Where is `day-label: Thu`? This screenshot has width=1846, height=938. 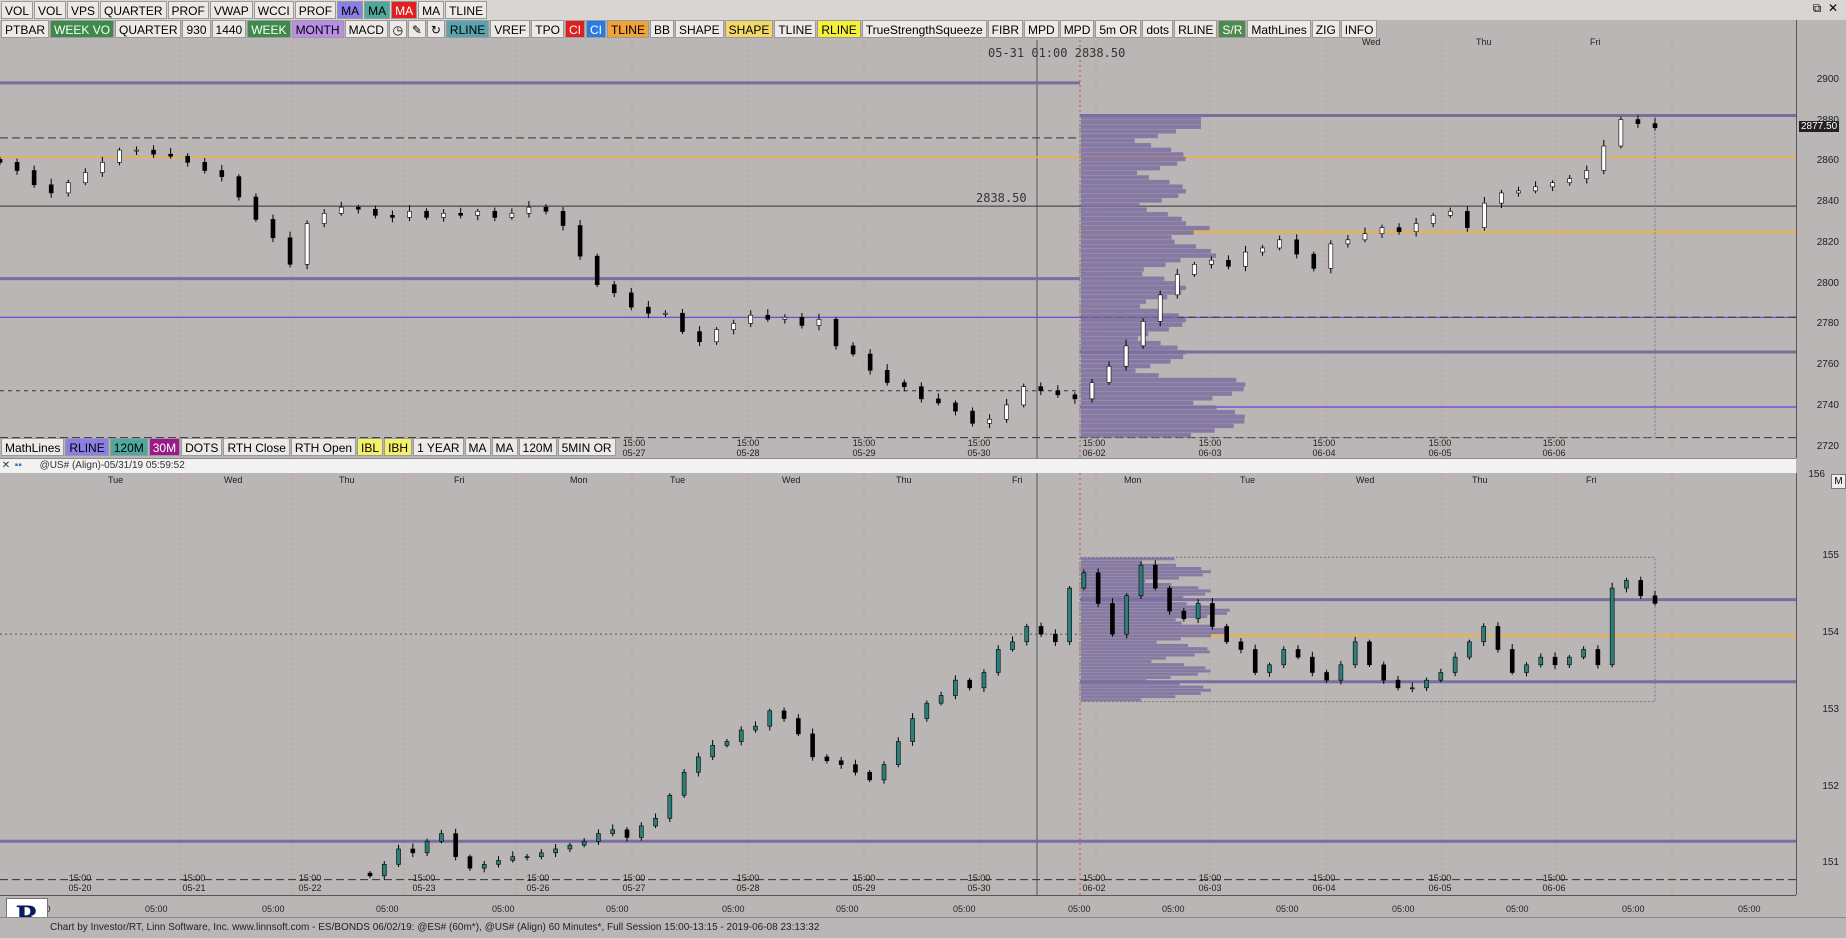 day-label: Thu is located at coordinates (1484, 42).